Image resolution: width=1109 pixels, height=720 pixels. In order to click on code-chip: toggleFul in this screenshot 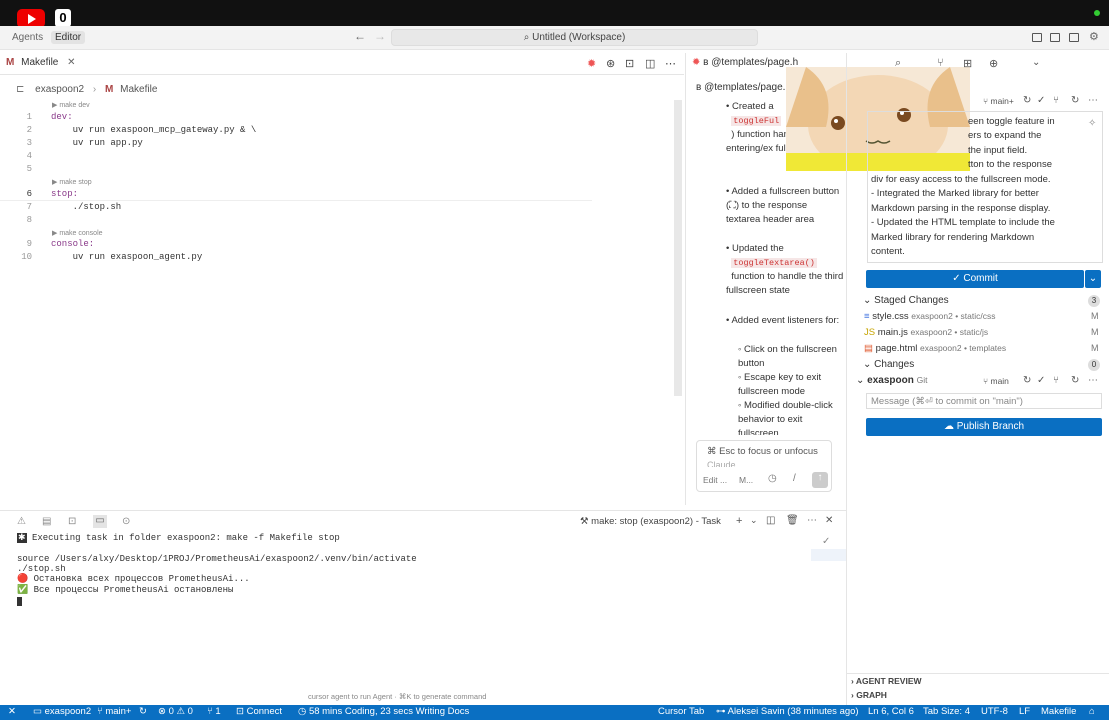, I will do `click(756, 121)`.